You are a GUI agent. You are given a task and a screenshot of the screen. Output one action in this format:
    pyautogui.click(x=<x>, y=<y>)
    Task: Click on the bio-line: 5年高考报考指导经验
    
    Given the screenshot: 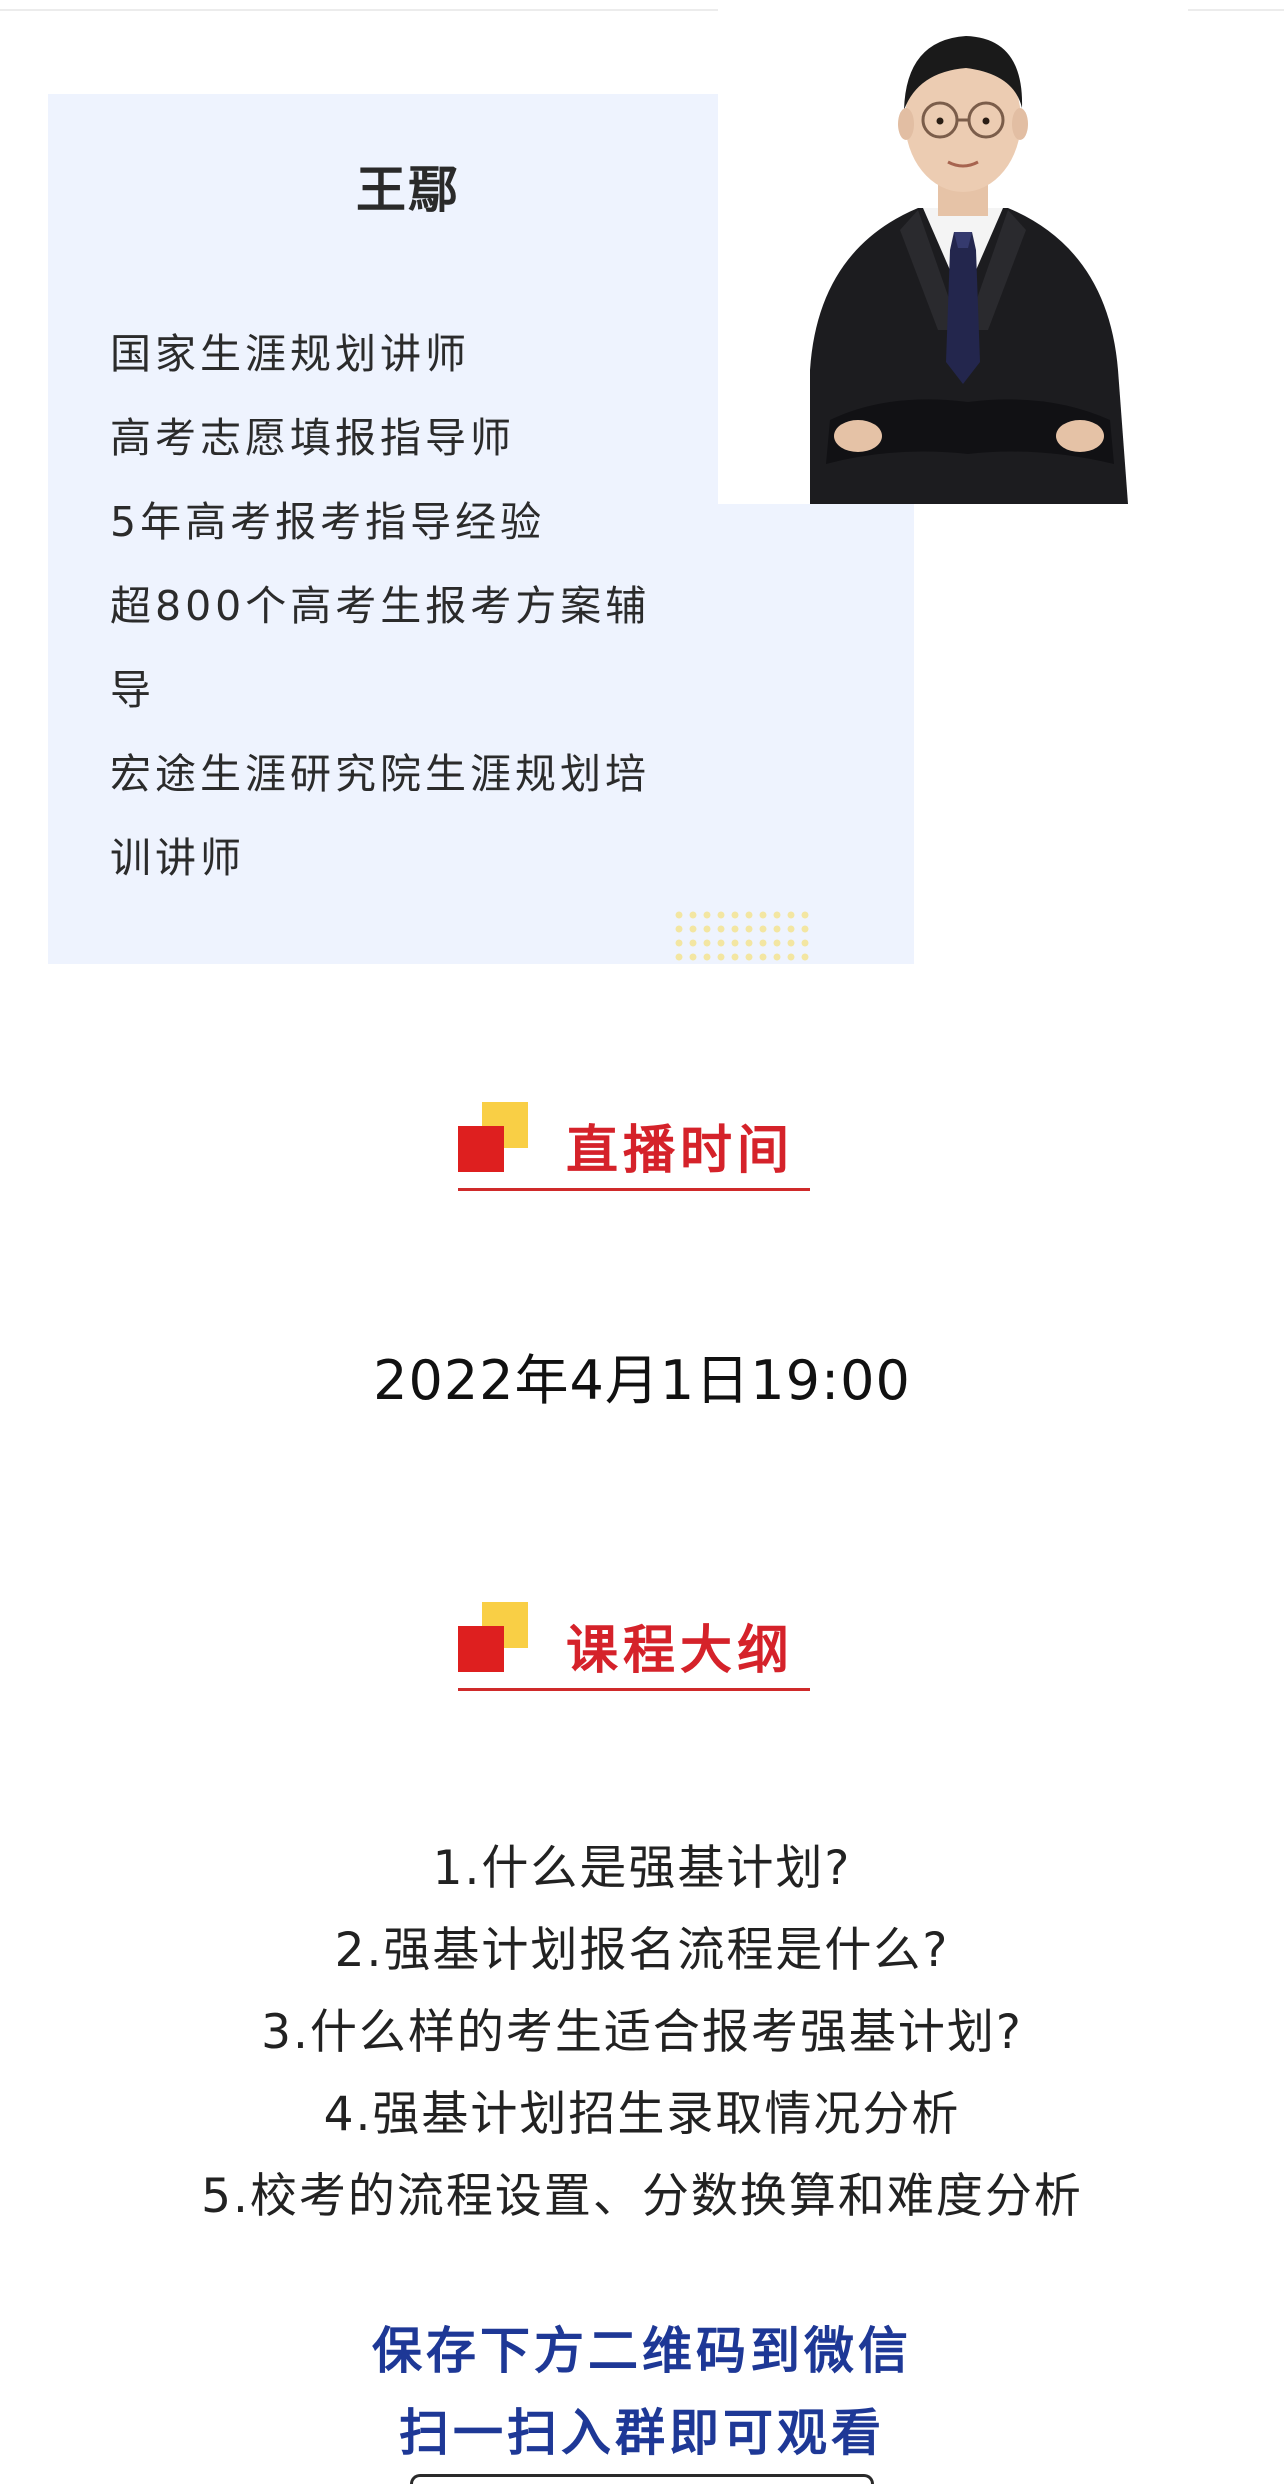 What is the action you would take?
    pyautogui.click(x=328, y=522)
    